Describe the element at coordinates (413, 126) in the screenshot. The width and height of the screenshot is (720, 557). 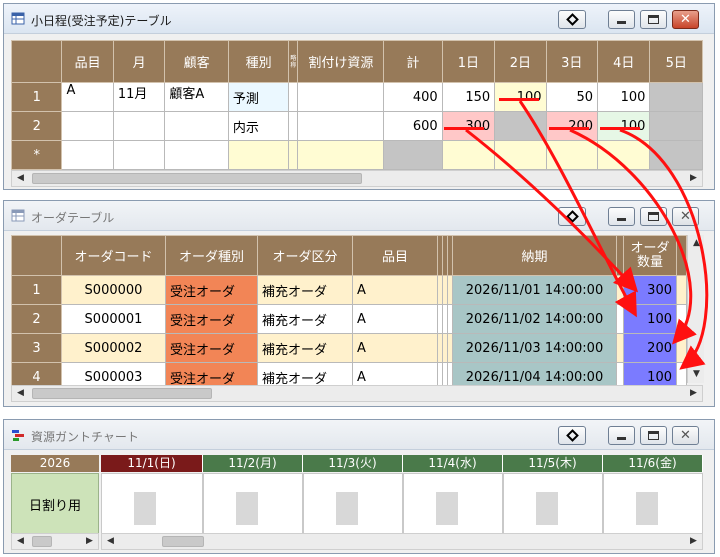
I see `cell-total: 600` at that location.